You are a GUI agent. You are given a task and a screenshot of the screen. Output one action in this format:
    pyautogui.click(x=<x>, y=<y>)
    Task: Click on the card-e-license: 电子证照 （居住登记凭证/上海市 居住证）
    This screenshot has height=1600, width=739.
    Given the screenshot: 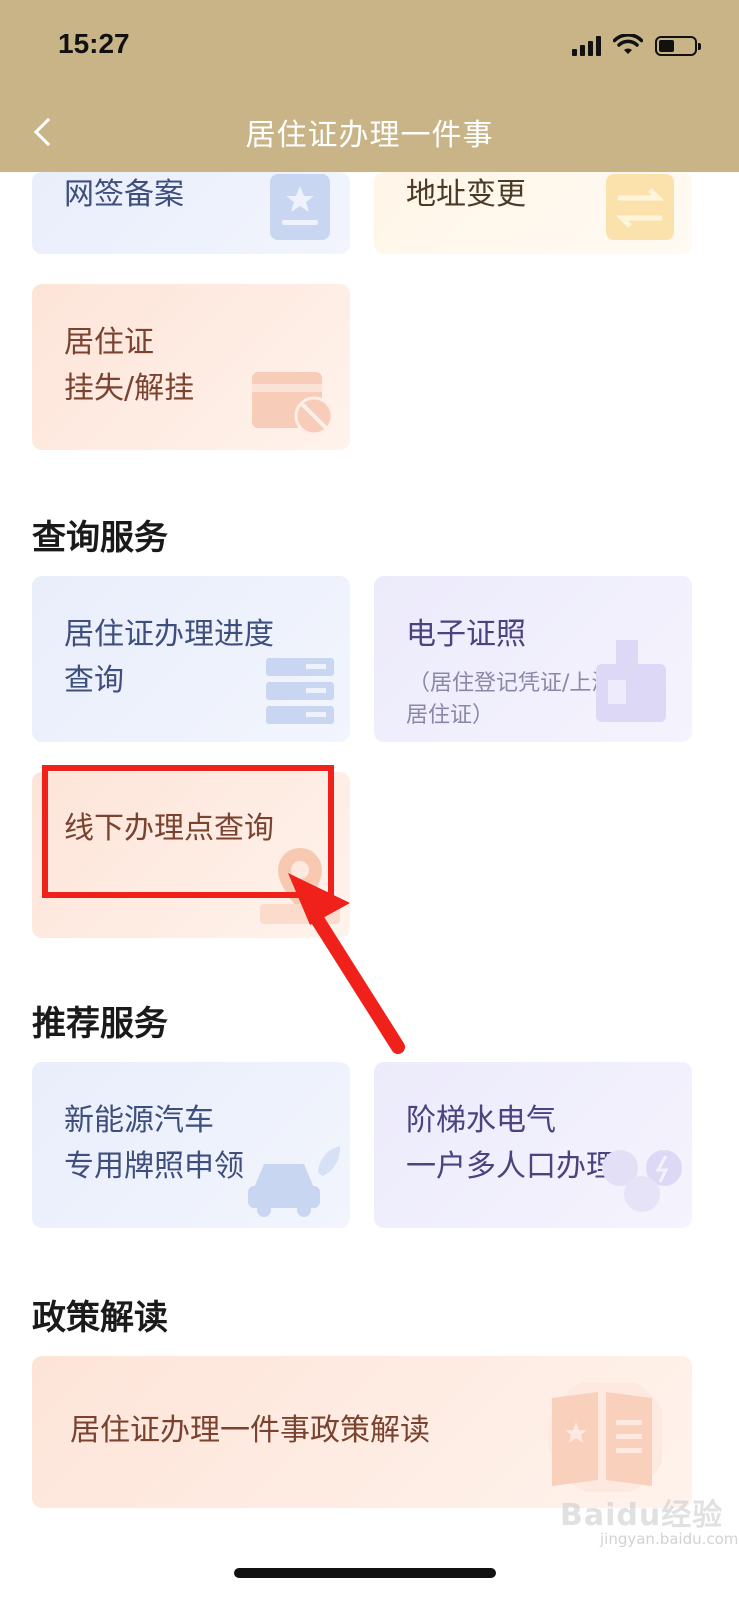 What is the action you would take?
    pyautogui.click(x=533, y=659)
    